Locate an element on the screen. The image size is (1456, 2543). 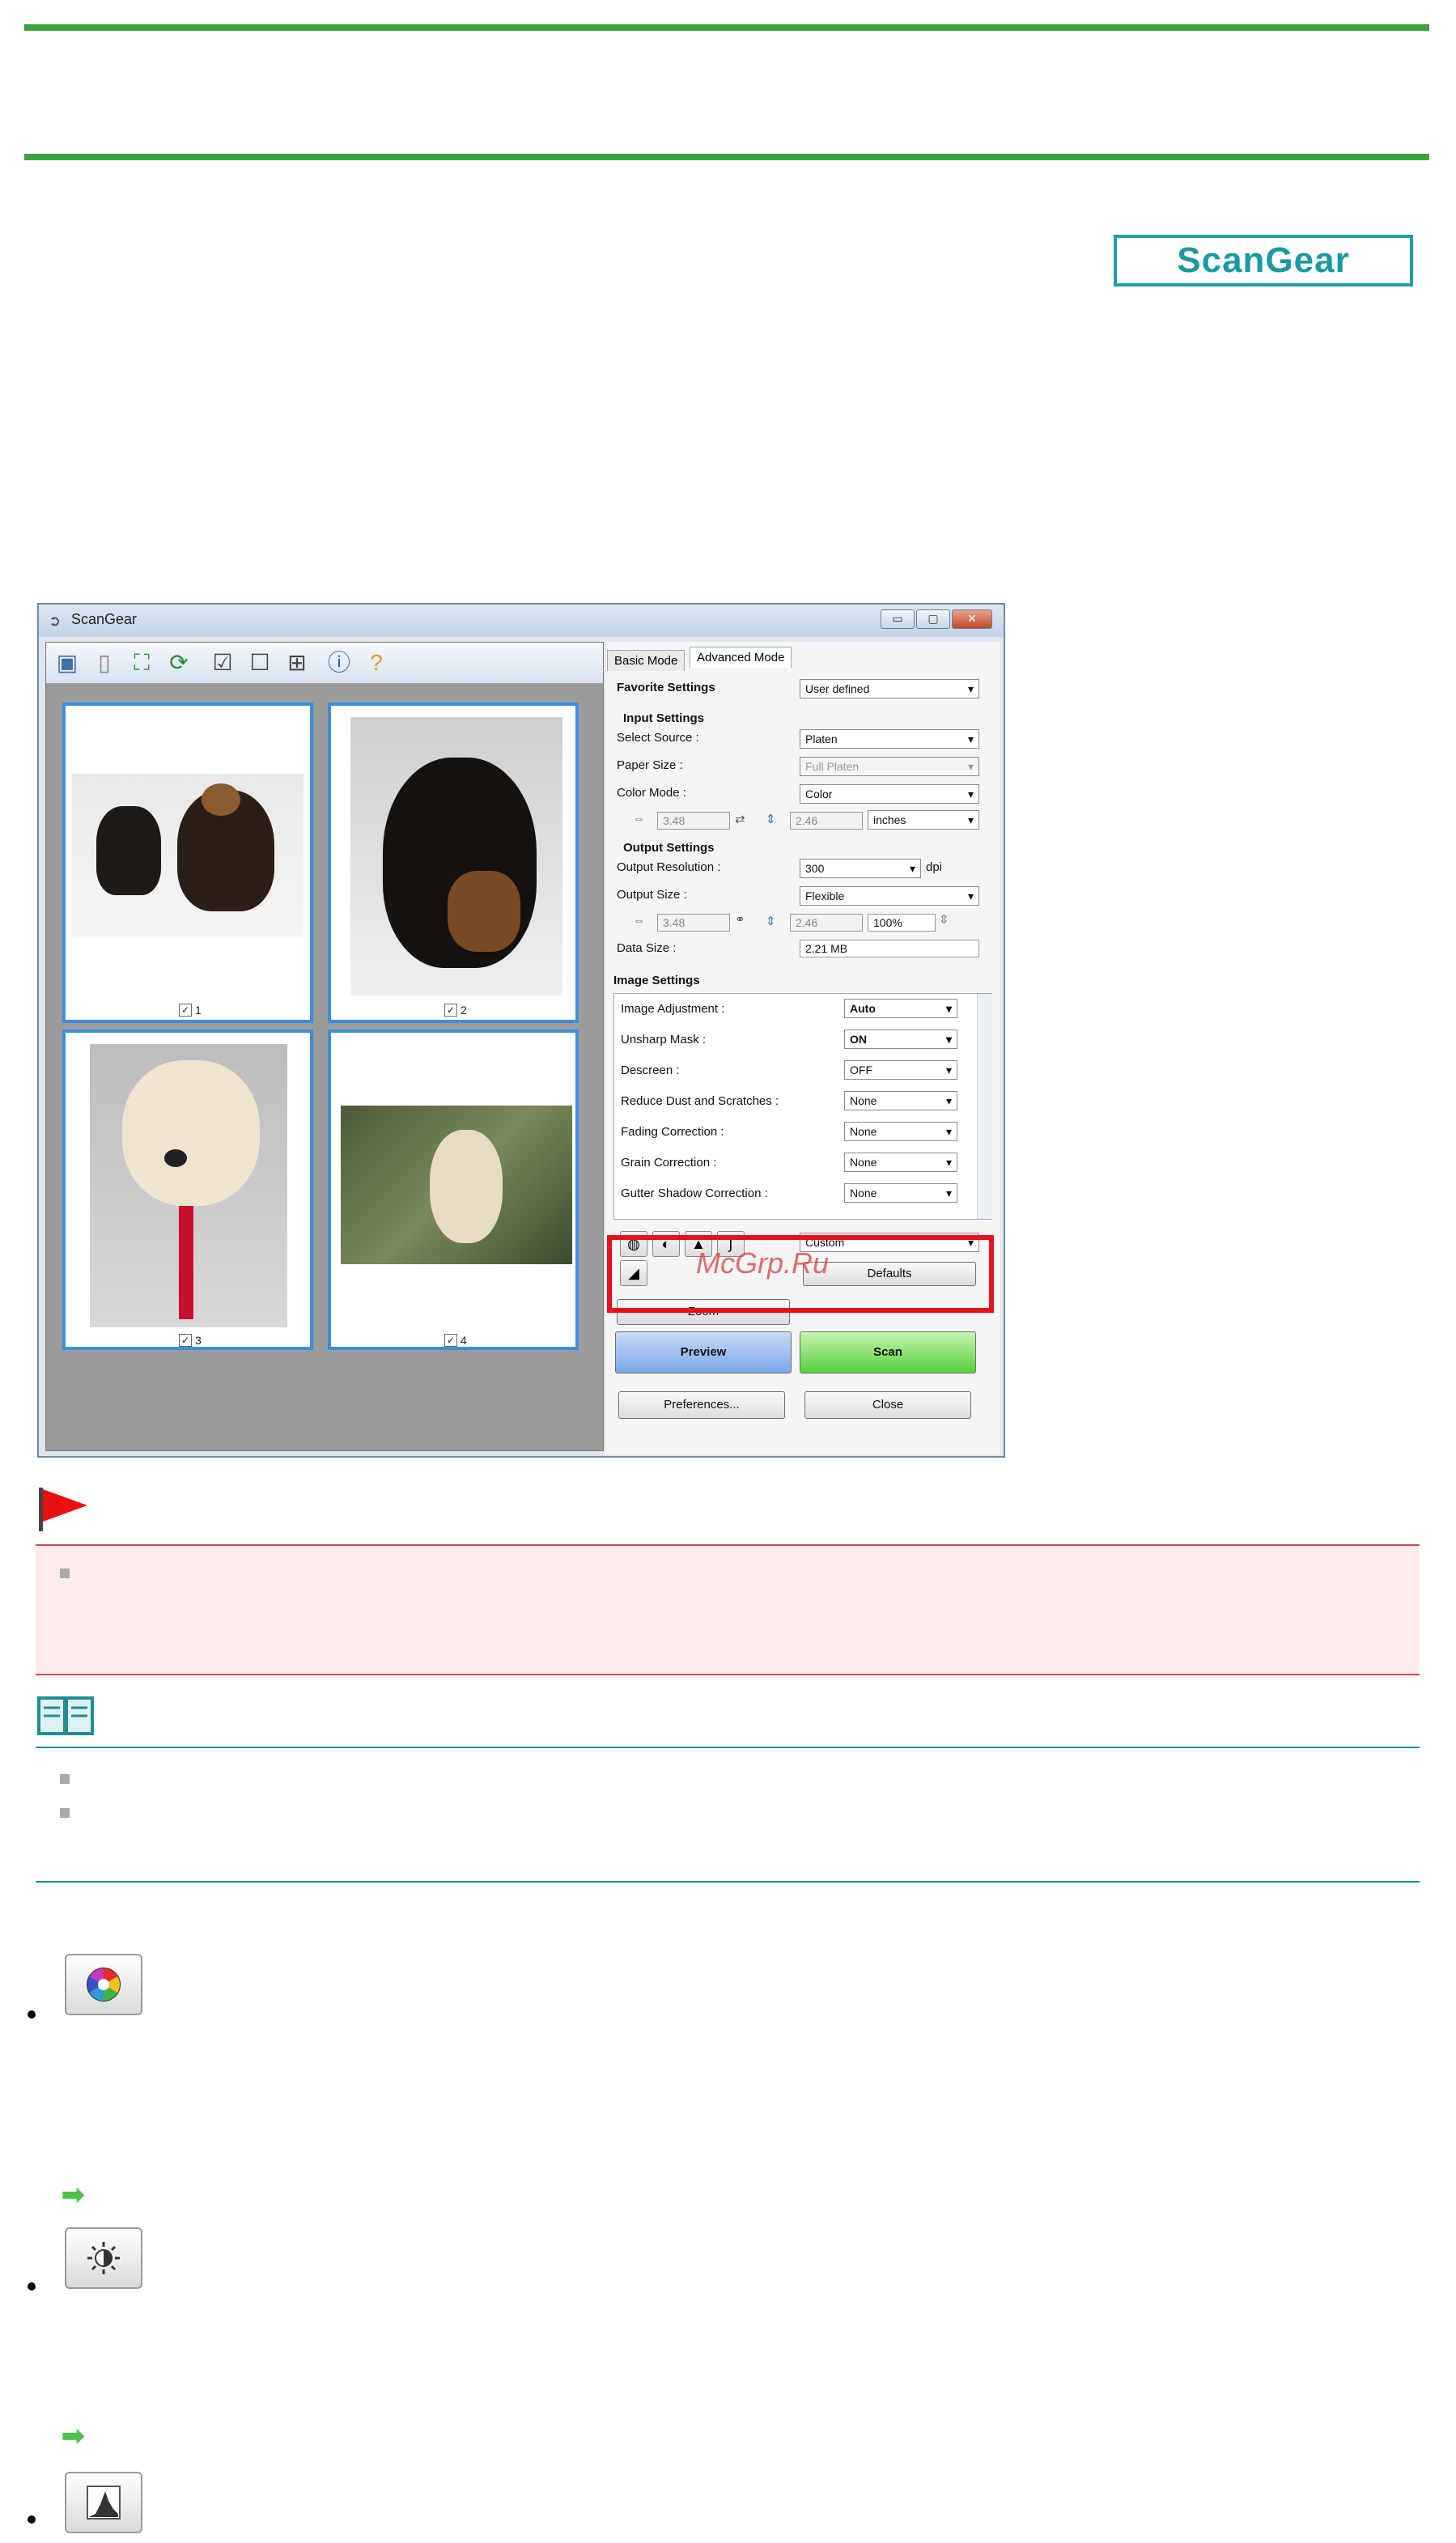
thumbnail-3-checkbox: ✓ 3 is located at coordinates (191, 1341).